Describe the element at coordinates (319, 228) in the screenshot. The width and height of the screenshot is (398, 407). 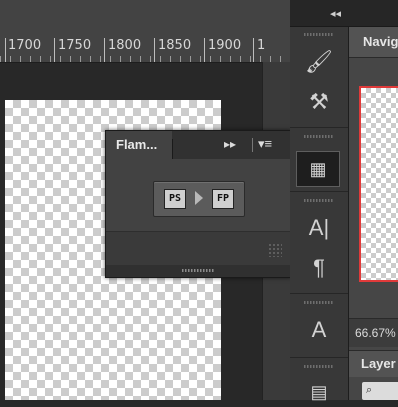
I see `character-icon: A|` at that location.